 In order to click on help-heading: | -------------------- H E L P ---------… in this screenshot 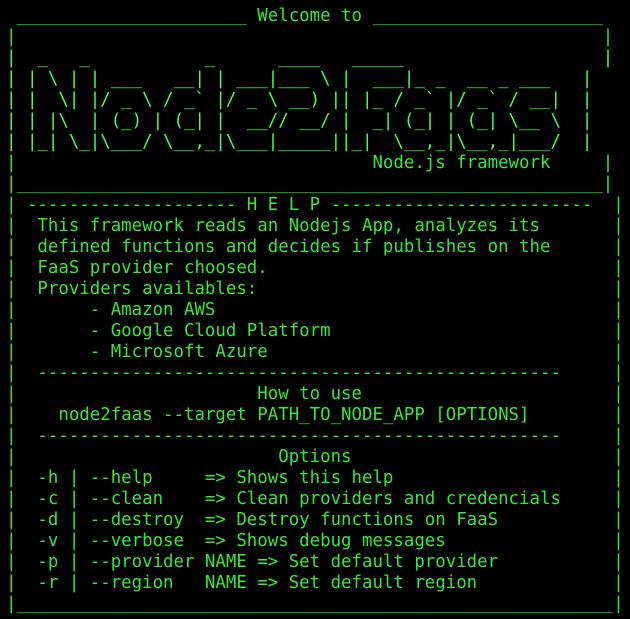, I will do `click(315, 205)`.